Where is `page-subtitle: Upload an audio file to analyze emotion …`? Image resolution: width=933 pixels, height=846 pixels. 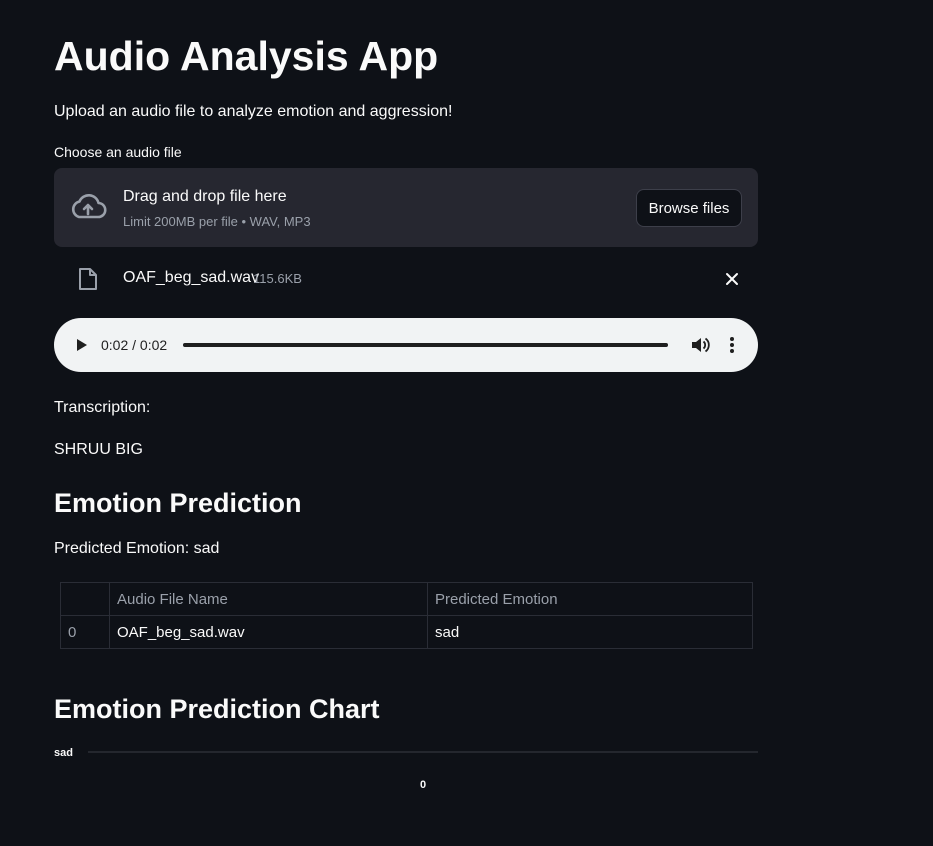
page-subtitle: Upload an audio file to analyze emotion … is located at coordinates (253, 111).